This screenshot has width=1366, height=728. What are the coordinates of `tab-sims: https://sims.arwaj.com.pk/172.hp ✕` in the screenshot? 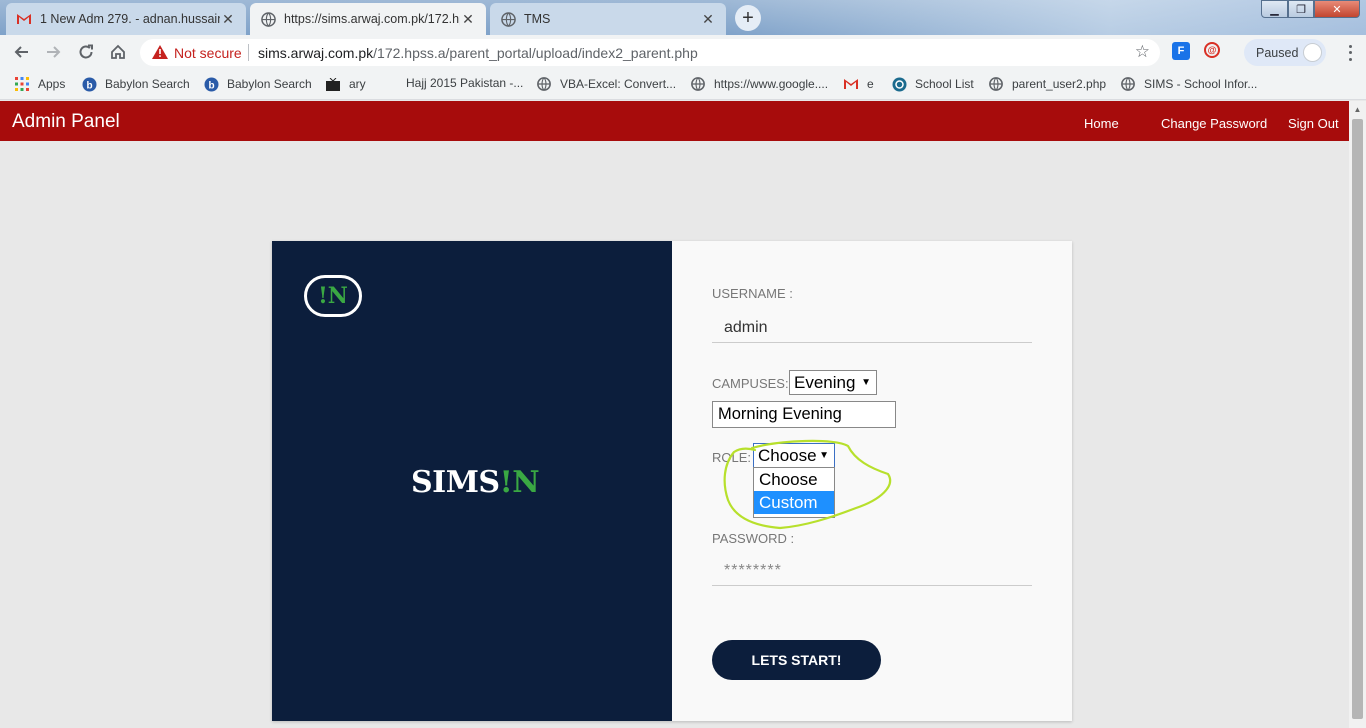 It's located at (368, 19).